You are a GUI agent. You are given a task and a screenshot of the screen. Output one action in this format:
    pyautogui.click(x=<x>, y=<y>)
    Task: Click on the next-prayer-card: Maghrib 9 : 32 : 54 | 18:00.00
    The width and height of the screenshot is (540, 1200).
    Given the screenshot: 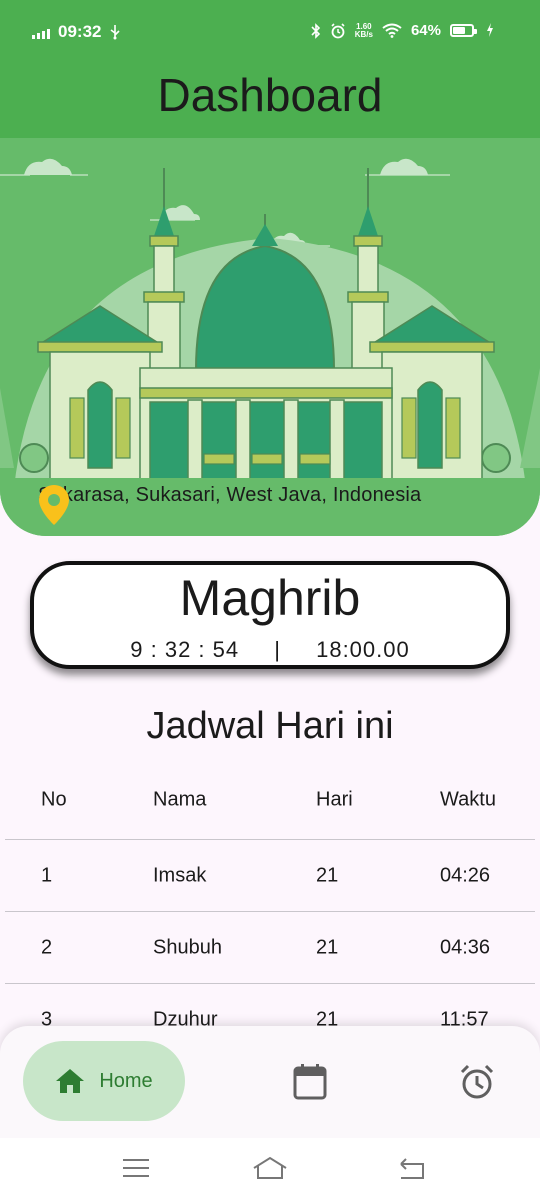 What is the action you would take?
    pyautogui.click(x=270, y=615)
    